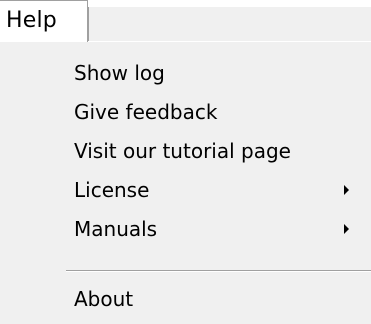 The height and width of the screenshot is (324, 371). I want to click on menu-bar: Help, so click(185, 21).